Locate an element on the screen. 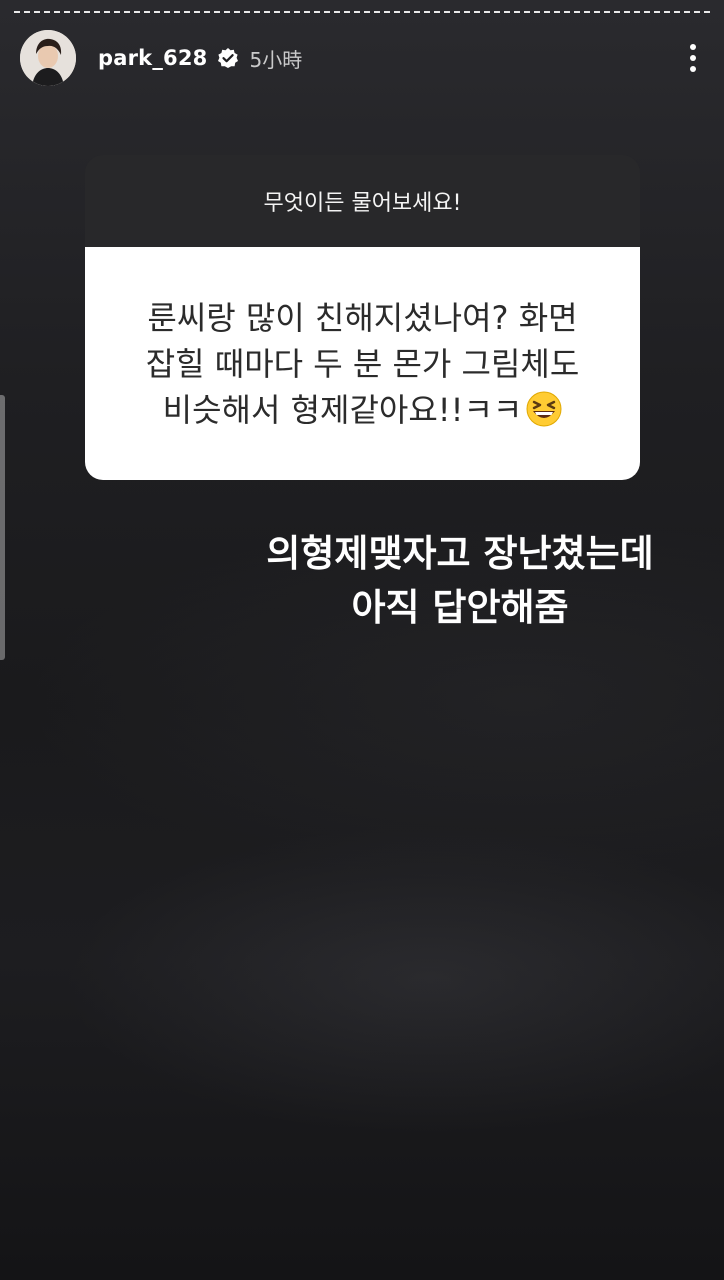 This screenshot has width=724, height=1280. story-header: park_628 5小時 is located at coordinates (362, 58).